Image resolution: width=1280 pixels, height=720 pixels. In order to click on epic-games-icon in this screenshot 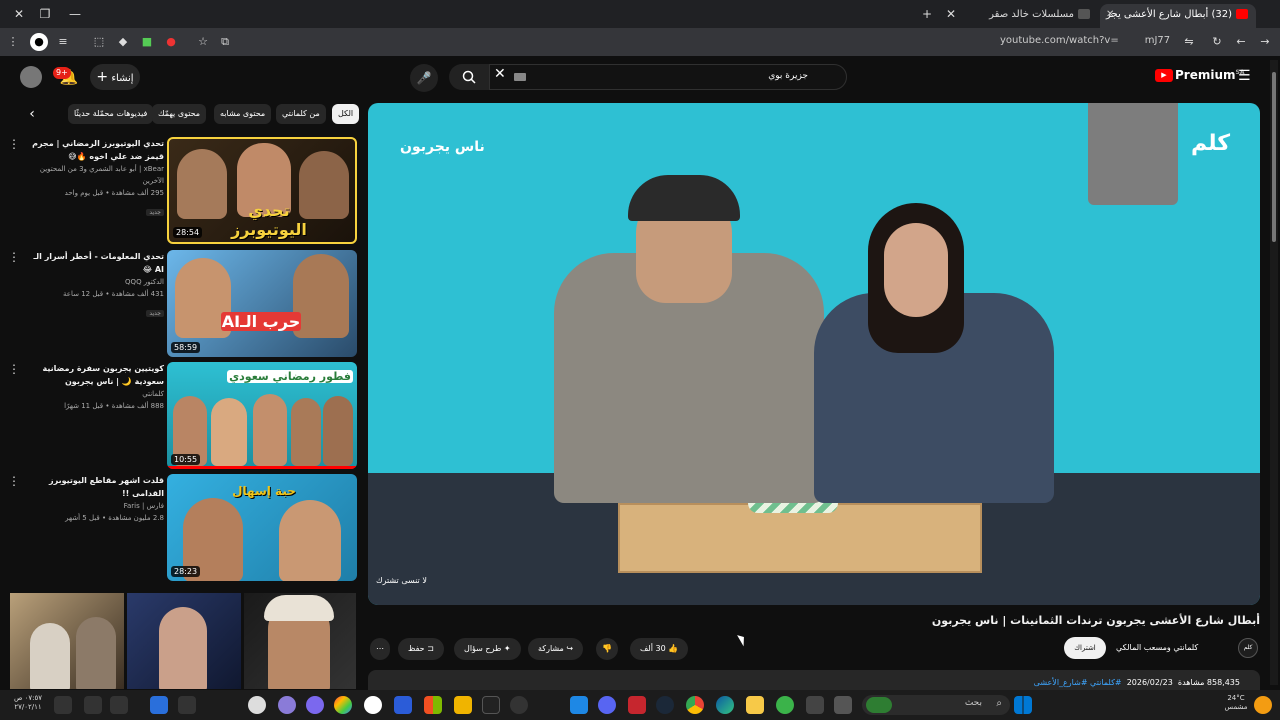, I will do `click(491, 705)`.